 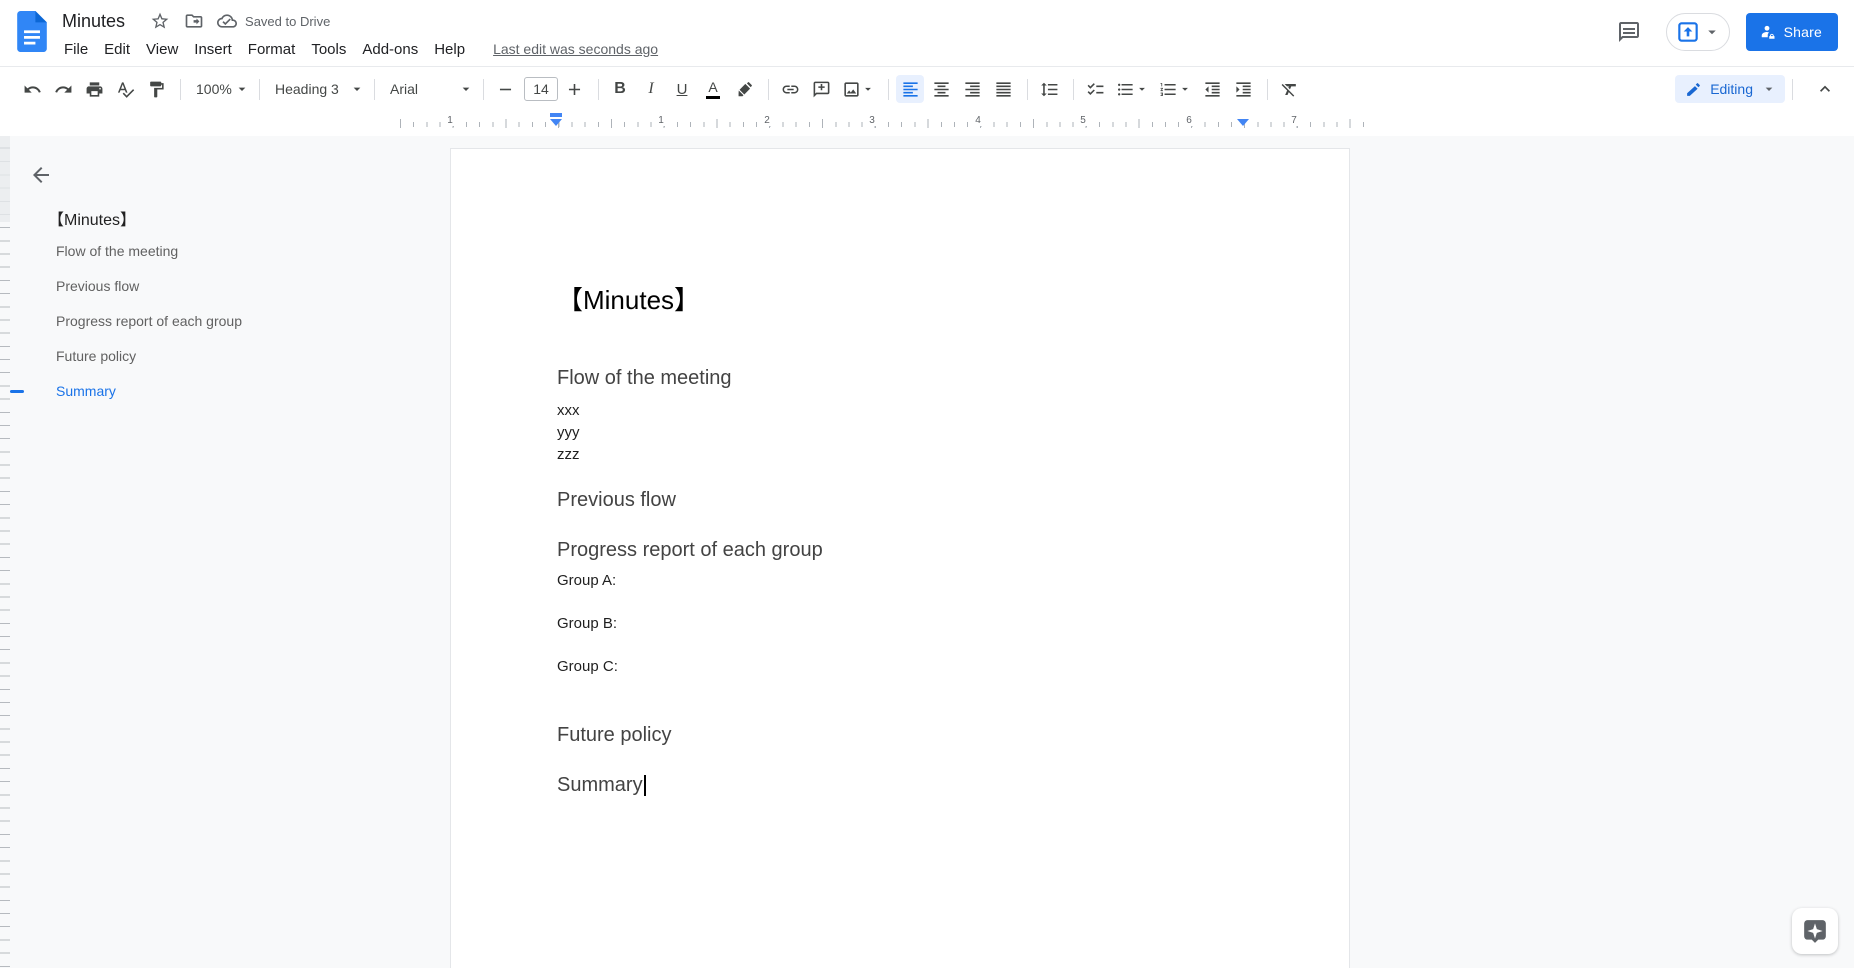 What do you see at coordinates (900, 378) in the screenshot?
I see `doc-heading-flow: Flow of the meeting` at bounding box center [900, 378].